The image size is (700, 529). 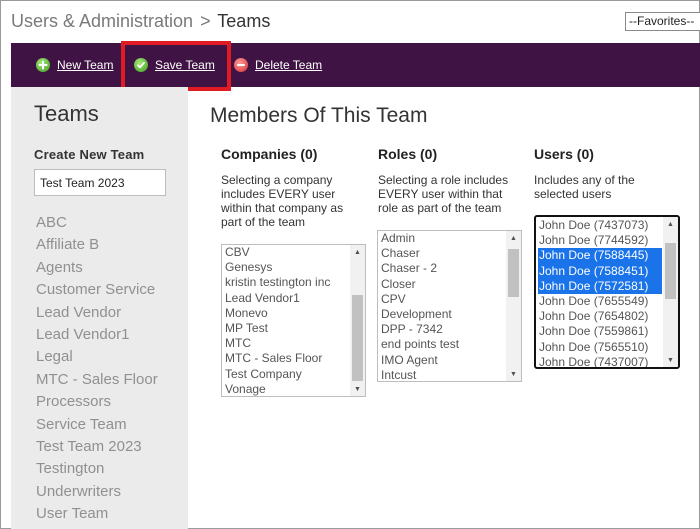 I want to click on company-option: Test Company, so click(x=286, y=374).